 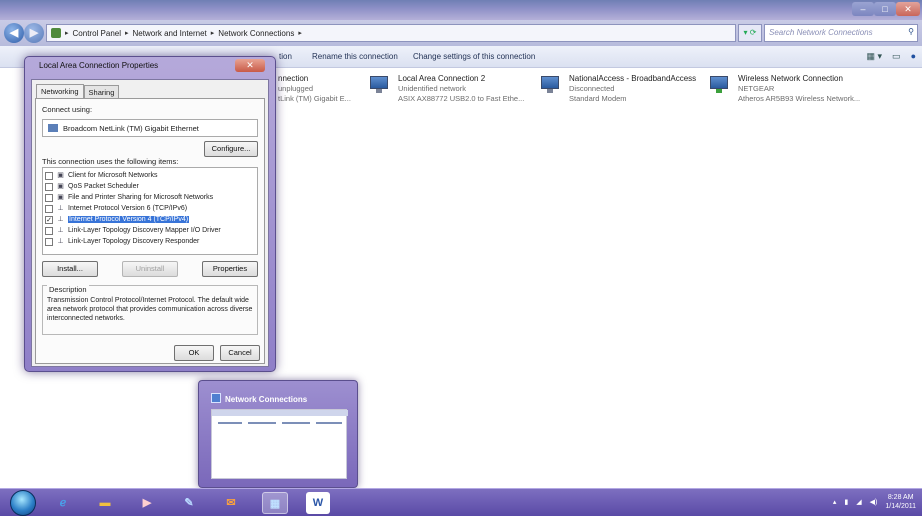 What do you see at coordinates (821, 32) in the screenshot?
I see `search-placeholder: Search Network Connections` at bounding box center [821, 32].